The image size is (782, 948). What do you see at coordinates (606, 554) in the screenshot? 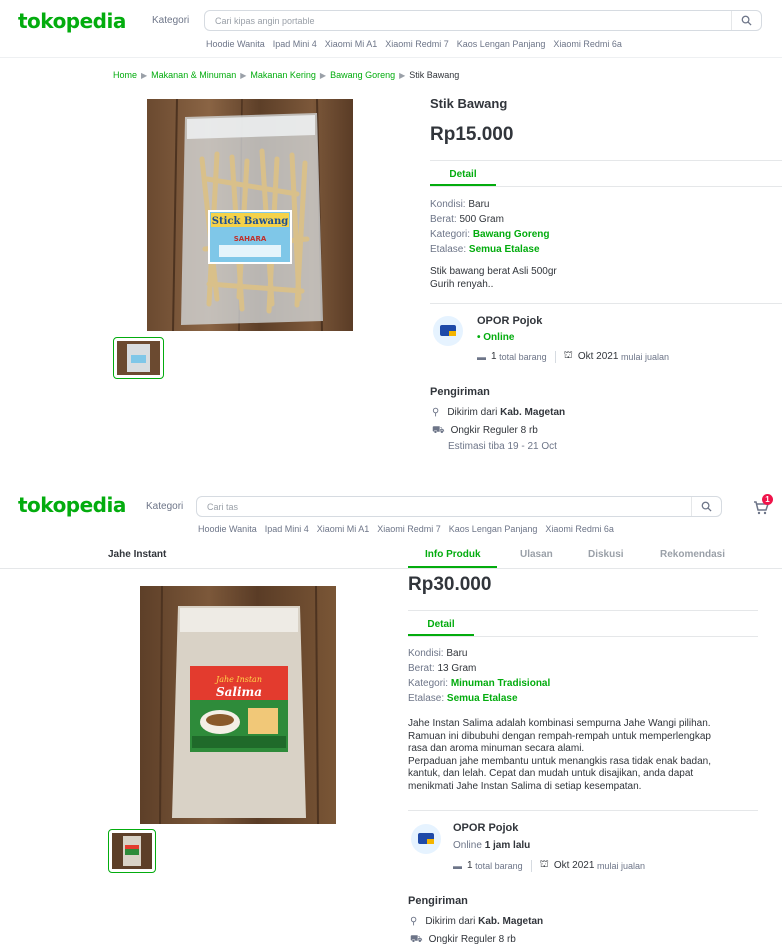
I see `tab-diskusi: Diskusi` at bounding box center [606, 554].